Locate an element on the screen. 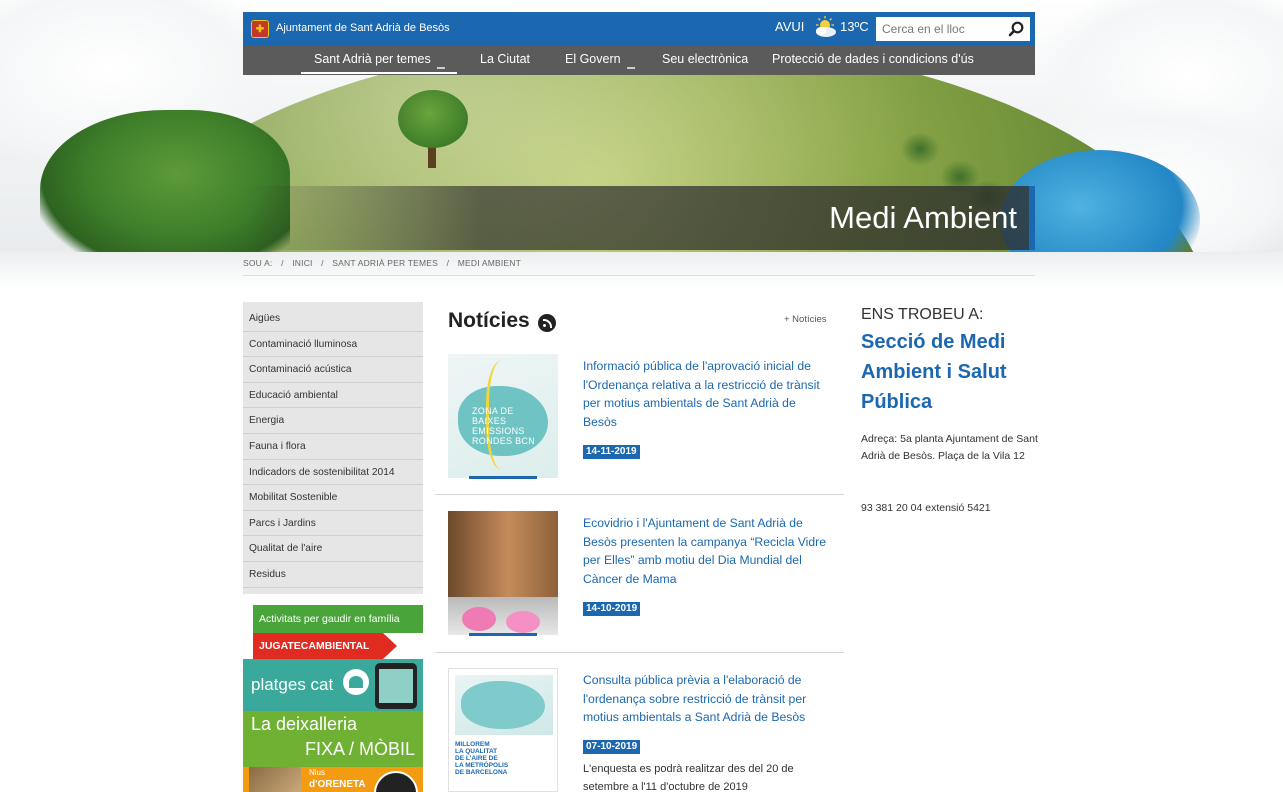 The height and width of the screenshot is (792, 1283). sidebar-item-fauna-i-flora: Fauna i flora is located at coordinates (333, 447).